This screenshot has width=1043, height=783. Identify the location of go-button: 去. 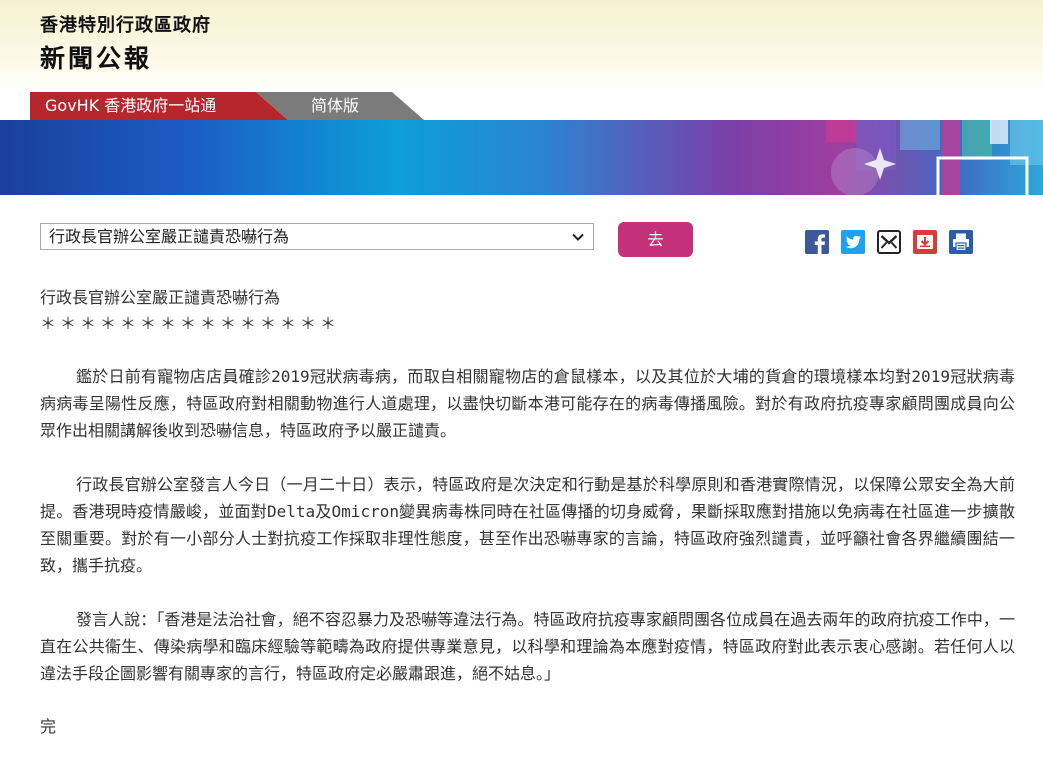
(655, 239).